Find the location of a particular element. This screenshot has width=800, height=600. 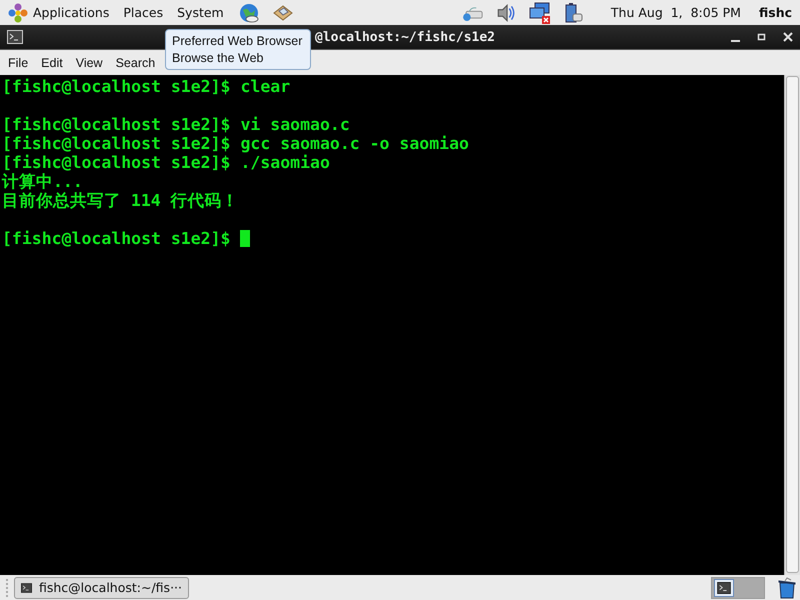

text-cursor is located at coordinates (245, 238).